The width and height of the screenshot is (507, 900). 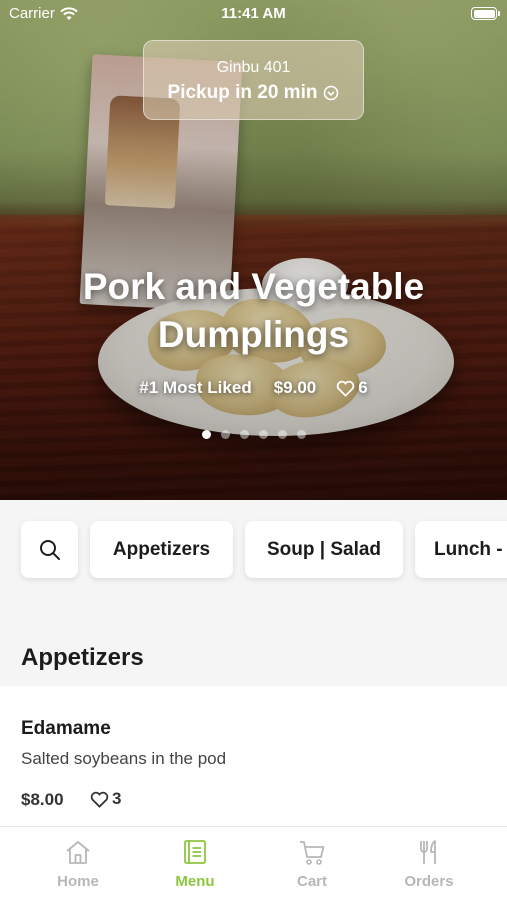 What do you see at coordinates (161, 549) in the screenshot?
I see `category-chip-appetizers: Appetizers` at bounding box center [161, 549].